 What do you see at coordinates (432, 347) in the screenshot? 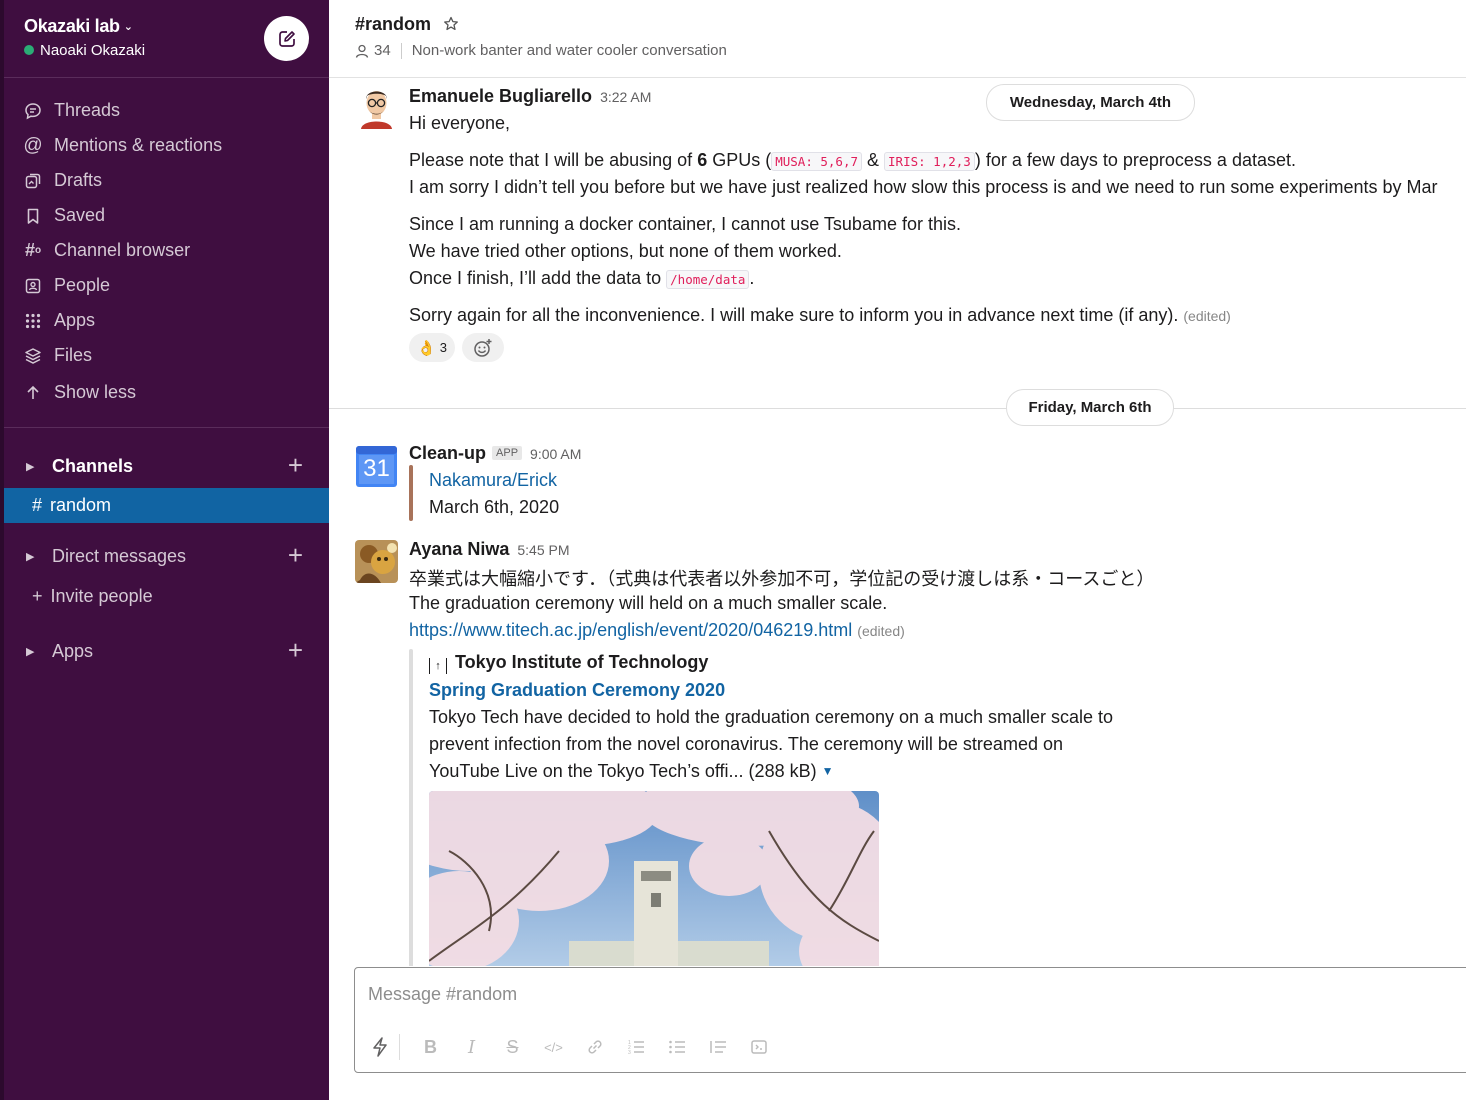
I see `reaction-ok-hand: 👌 3` at bounding box center [432, 347].